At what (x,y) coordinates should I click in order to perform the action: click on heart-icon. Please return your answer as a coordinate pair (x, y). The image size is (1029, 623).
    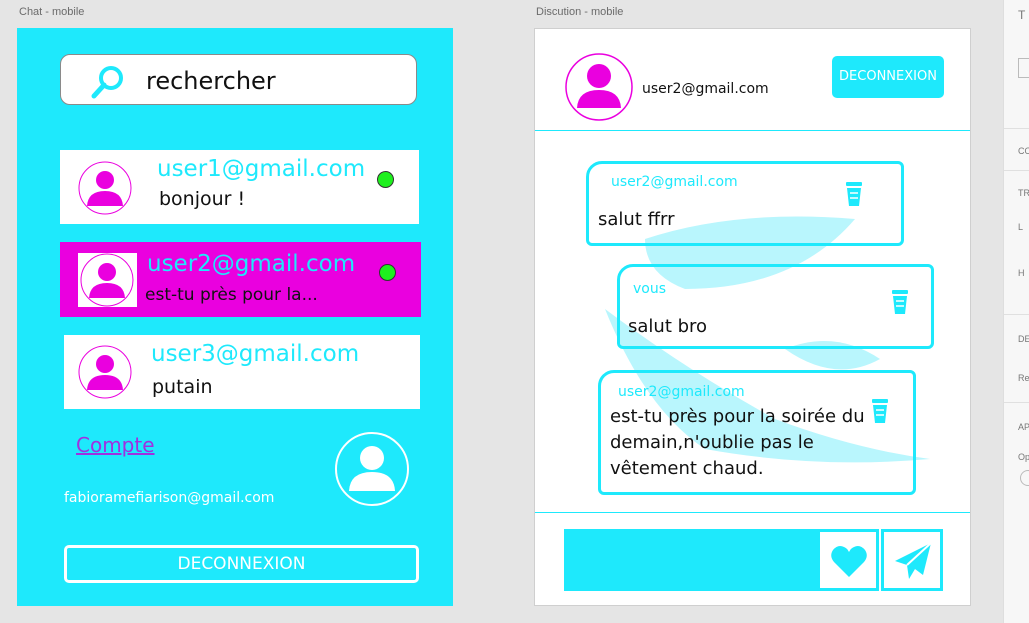
    Looking at the image, I should click on (849, 561).